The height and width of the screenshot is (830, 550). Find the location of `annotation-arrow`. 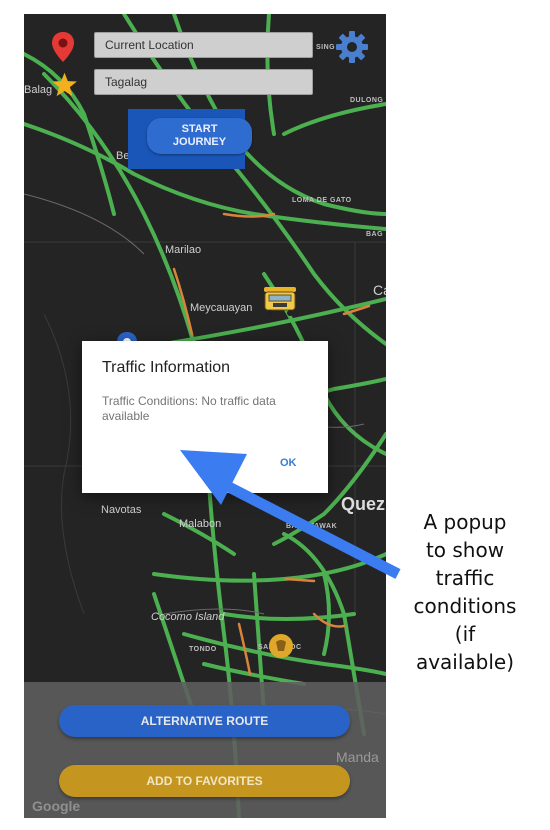

annotation-arrow is located at coordinates (290, 514).